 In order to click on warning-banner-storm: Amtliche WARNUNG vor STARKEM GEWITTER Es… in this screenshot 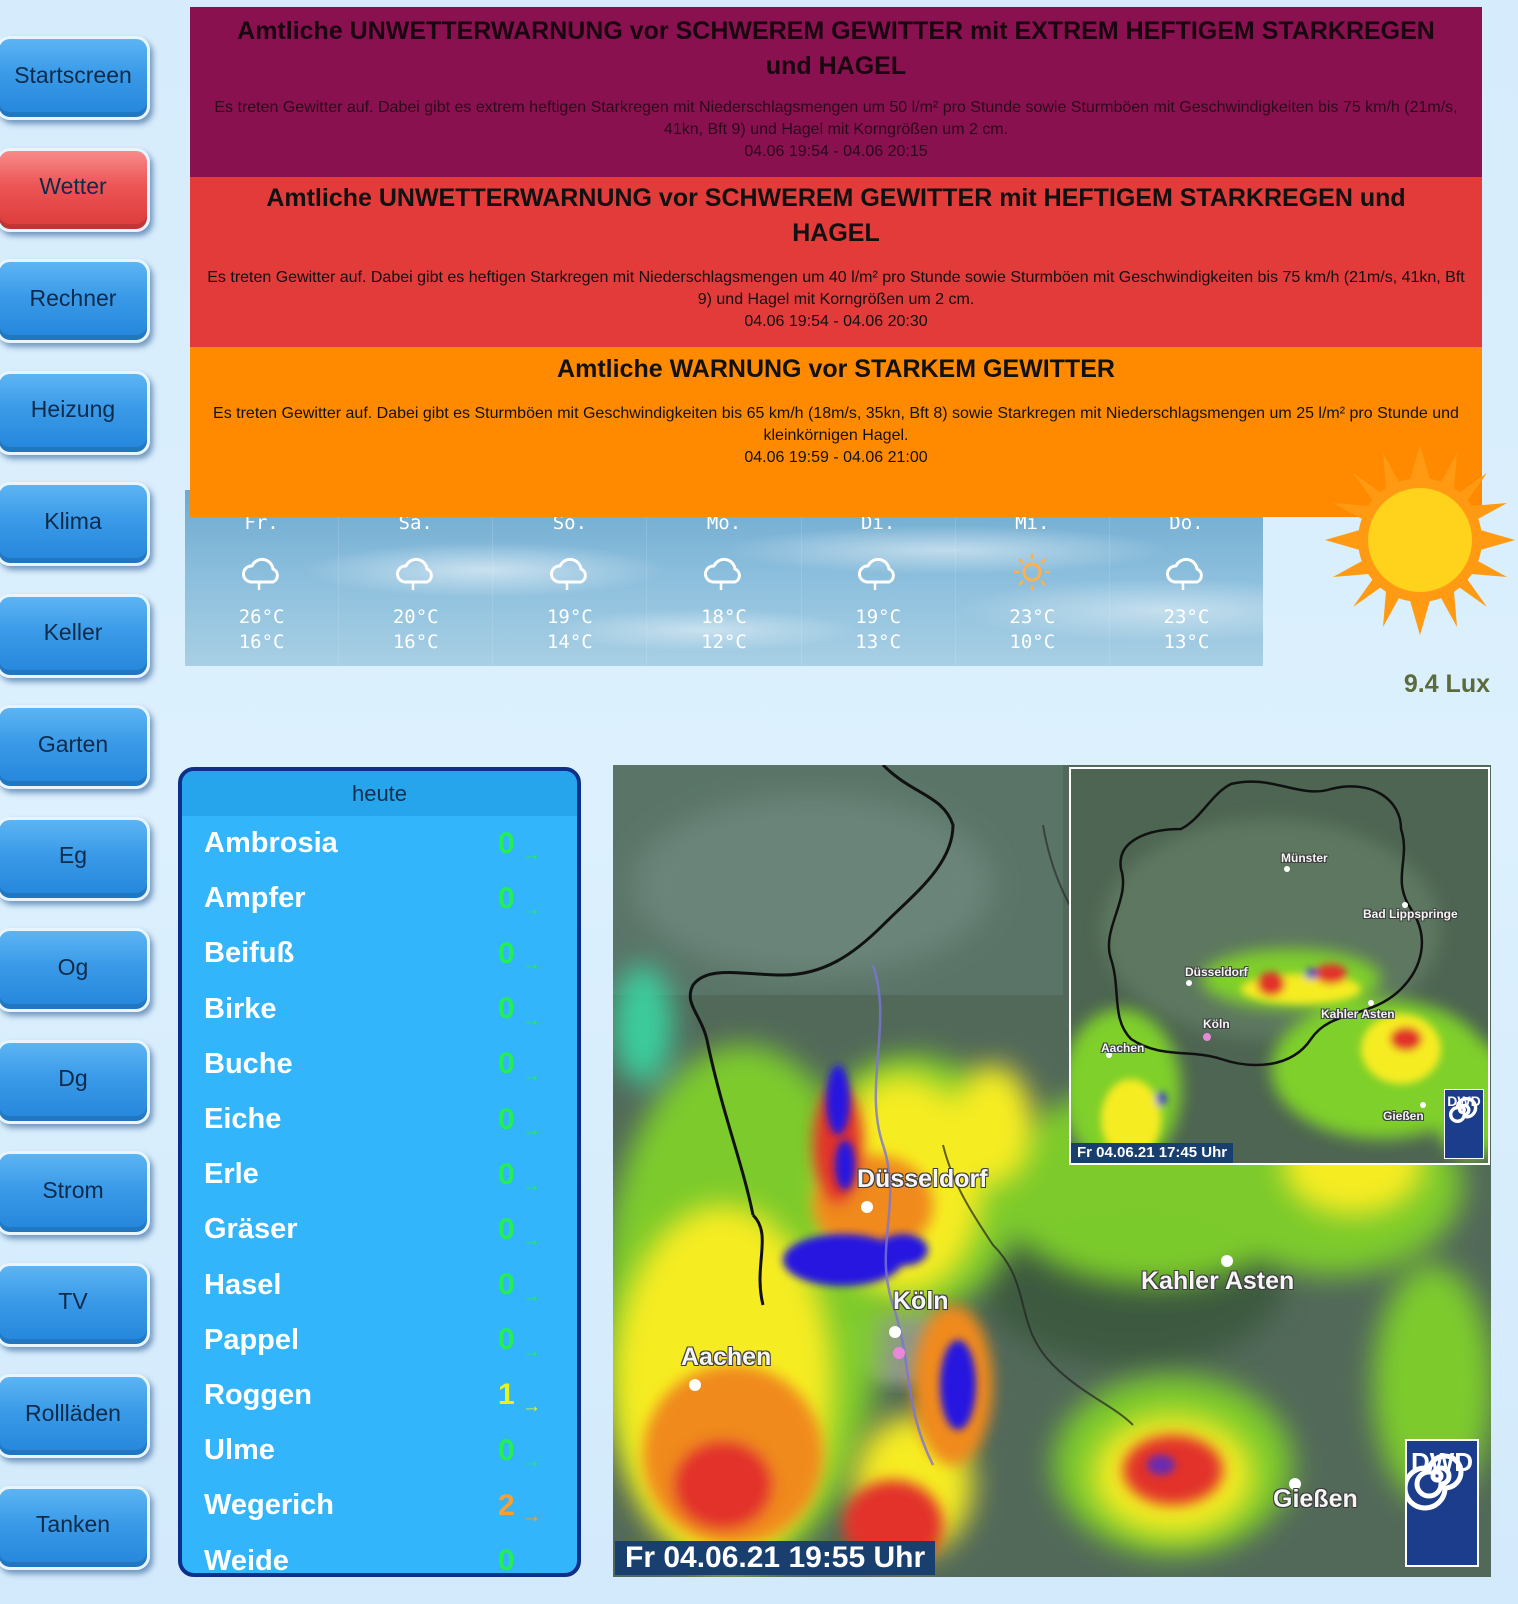, I will do `click(836, 432)`.